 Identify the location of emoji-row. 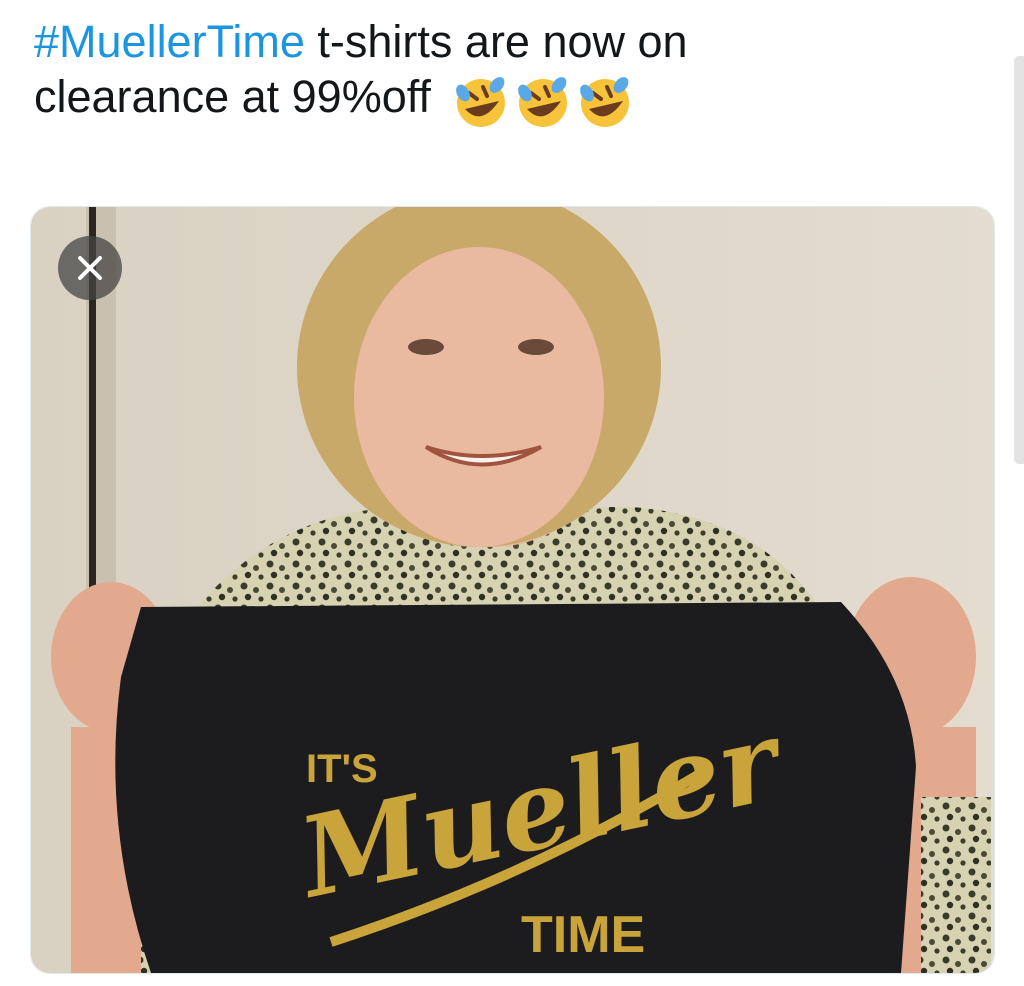
(544, 100).